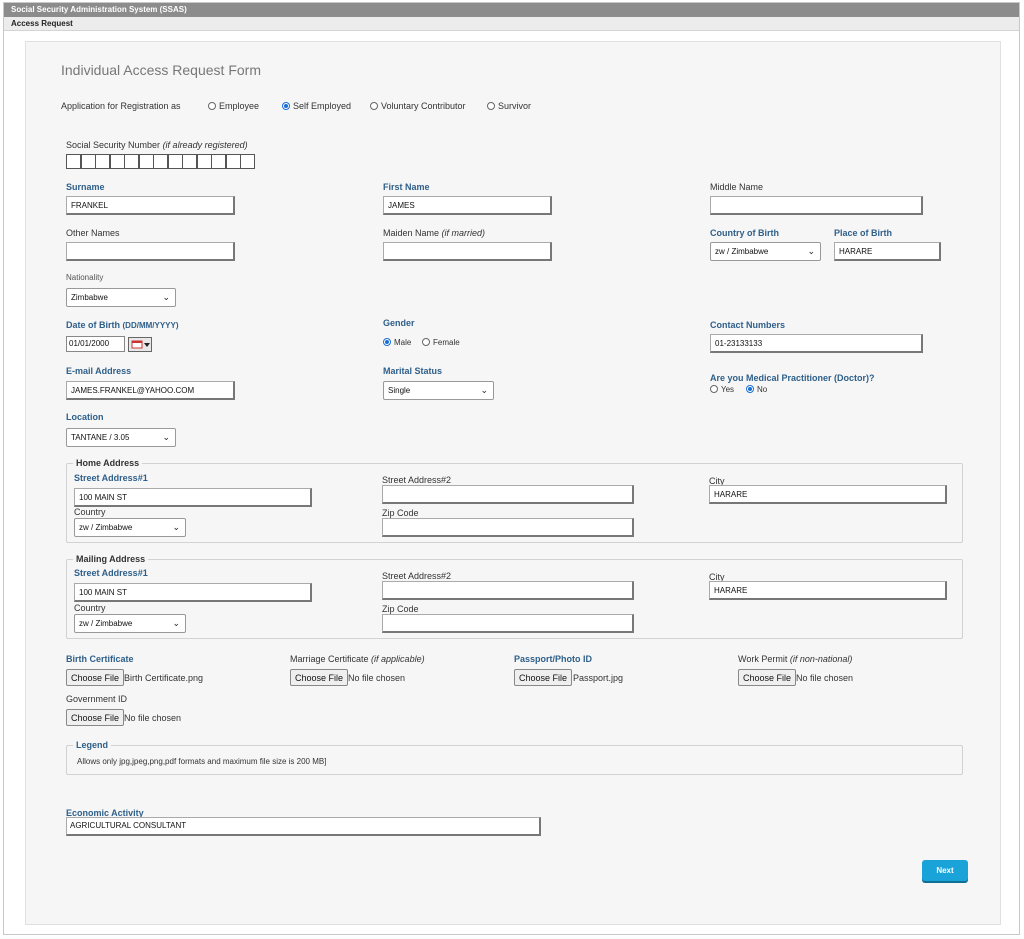  I want to click on contact-label: Contact Numbers, so click(748, 325).